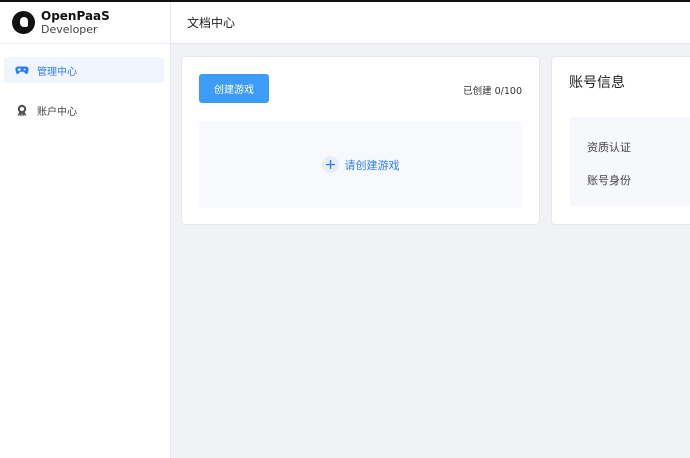 The width and height of the screenshot is (690, 458). What do you see at coordinates (75, 15) in the screenshot?
I see `brand-title: OpenPaaS` at bounding box center [75, 15].